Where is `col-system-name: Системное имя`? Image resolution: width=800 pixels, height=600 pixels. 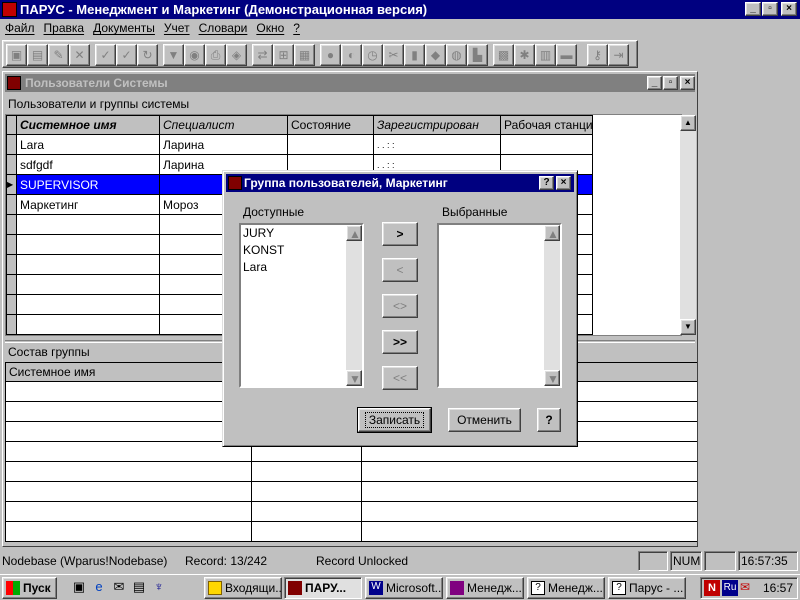 col-system-name: Системное имя is located at coordinates (88, 125).